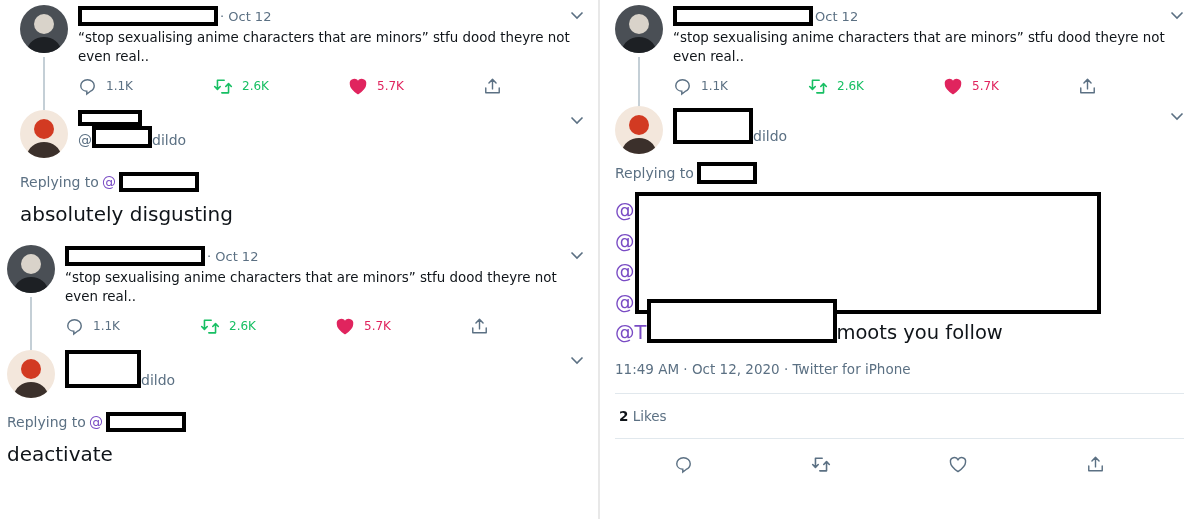  Describe the element at coordinates (60, 454) in the screenshot. I see `reply-text: deactivate` at that location.